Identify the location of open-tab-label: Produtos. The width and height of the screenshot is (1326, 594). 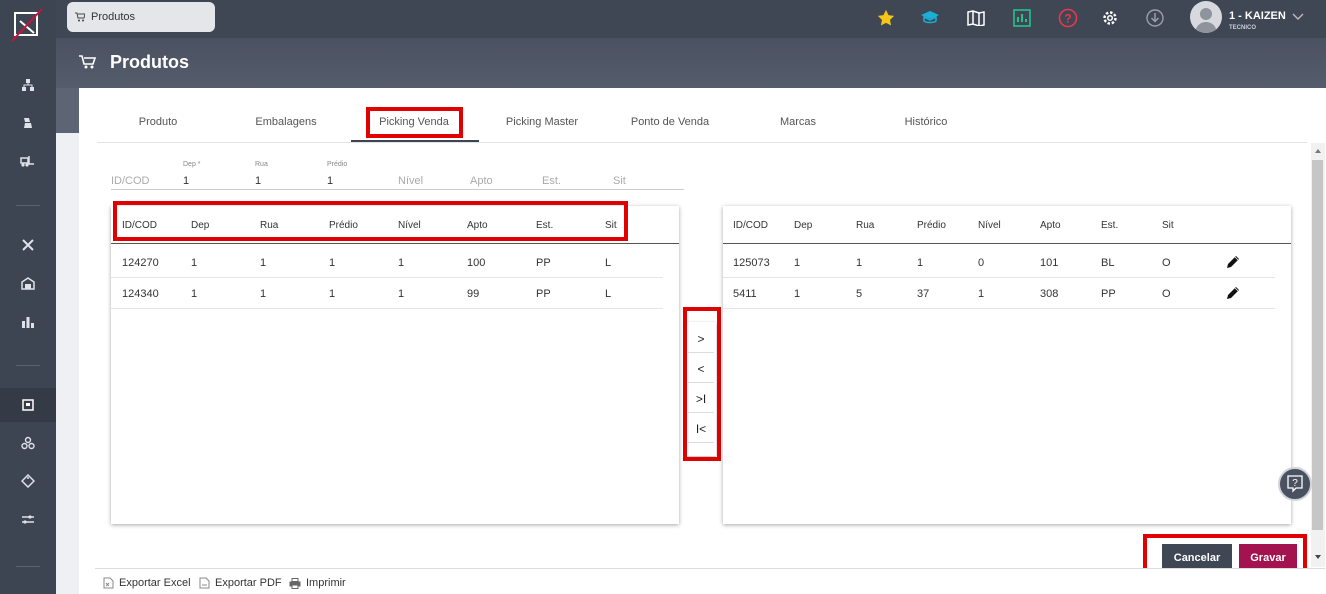
(113, 17).